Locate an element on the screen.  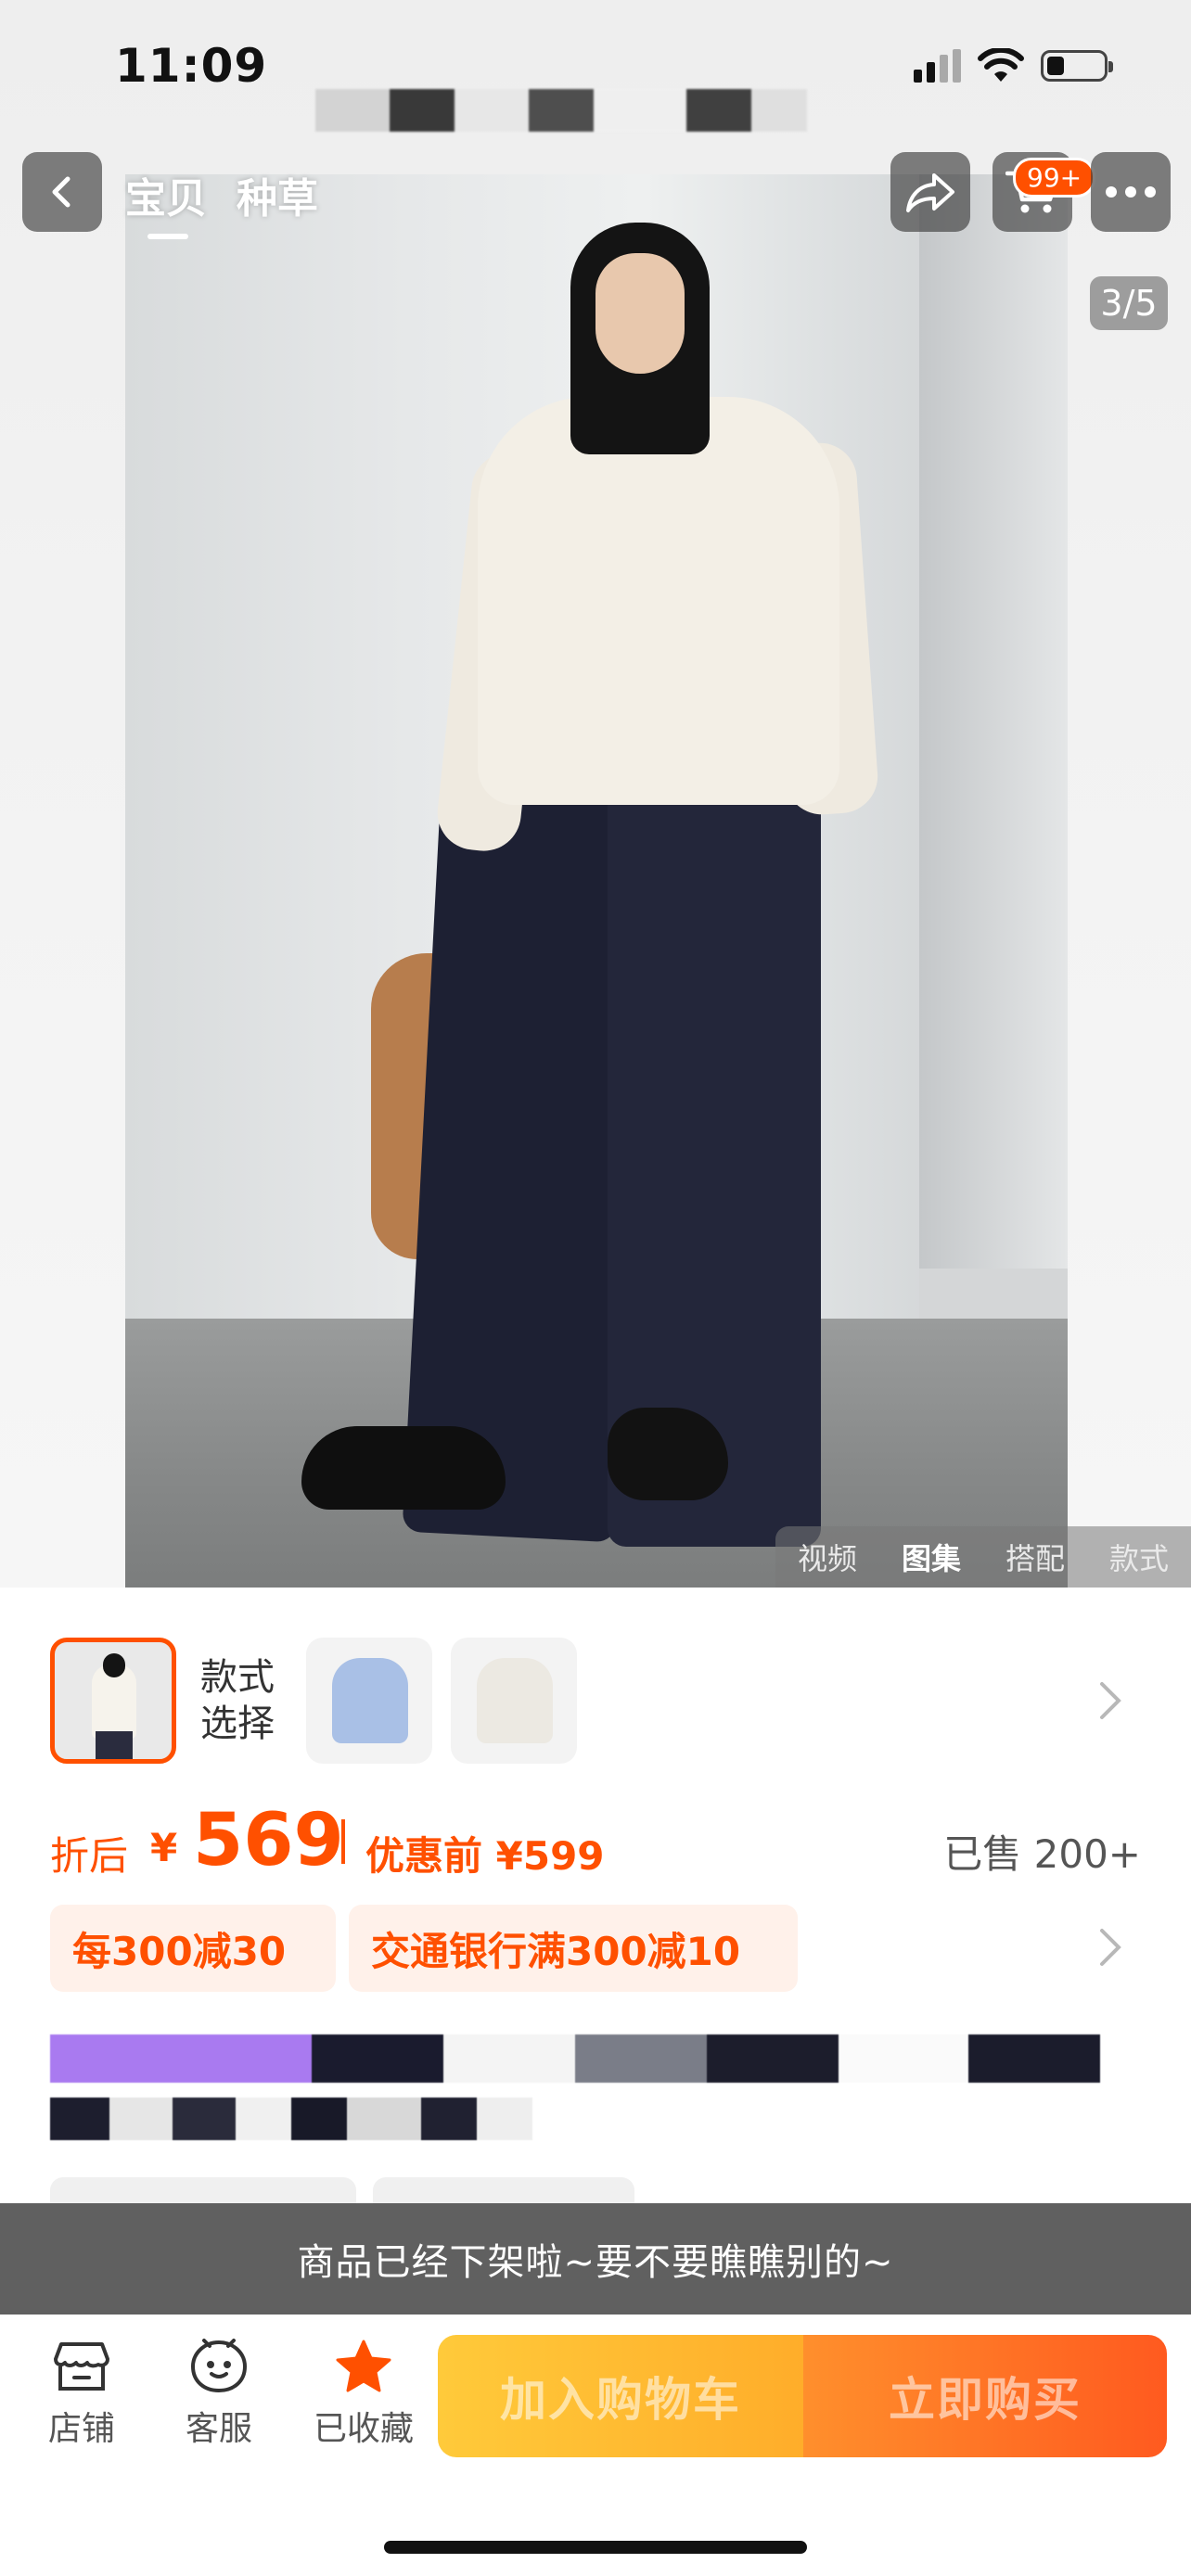
tab-recommend: 种草 is located at coordinates (277, 194).